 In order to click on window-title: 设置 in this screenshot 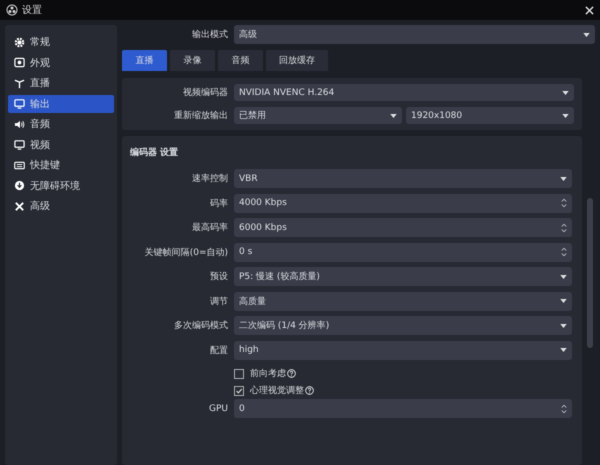, I will do `click(32, 10)`.